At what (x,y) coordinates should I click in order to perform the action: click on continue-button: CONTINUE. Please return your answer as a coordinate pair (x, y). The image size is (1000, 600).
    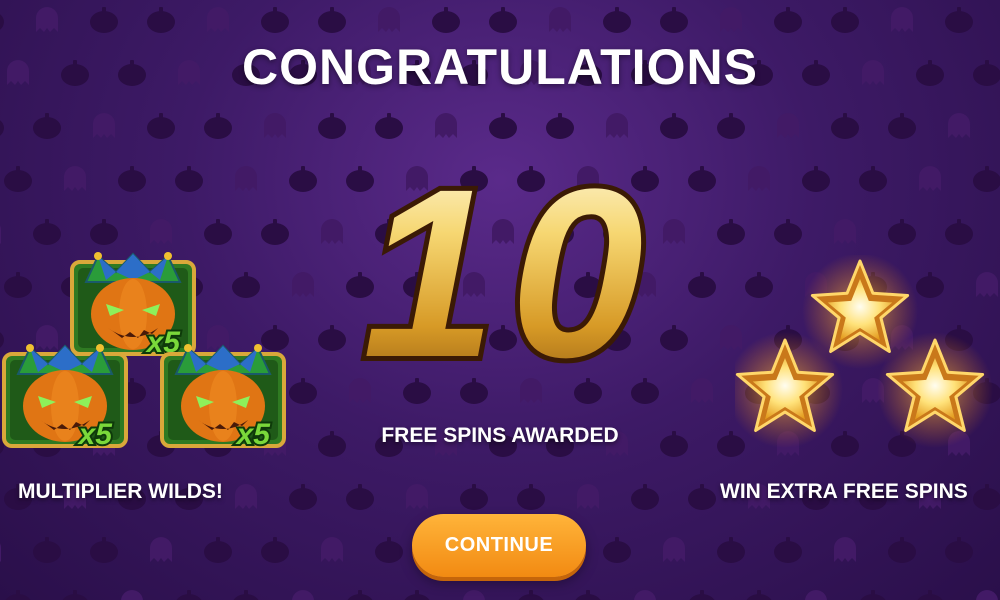
    Looking at the image, I should click on (499, 545).